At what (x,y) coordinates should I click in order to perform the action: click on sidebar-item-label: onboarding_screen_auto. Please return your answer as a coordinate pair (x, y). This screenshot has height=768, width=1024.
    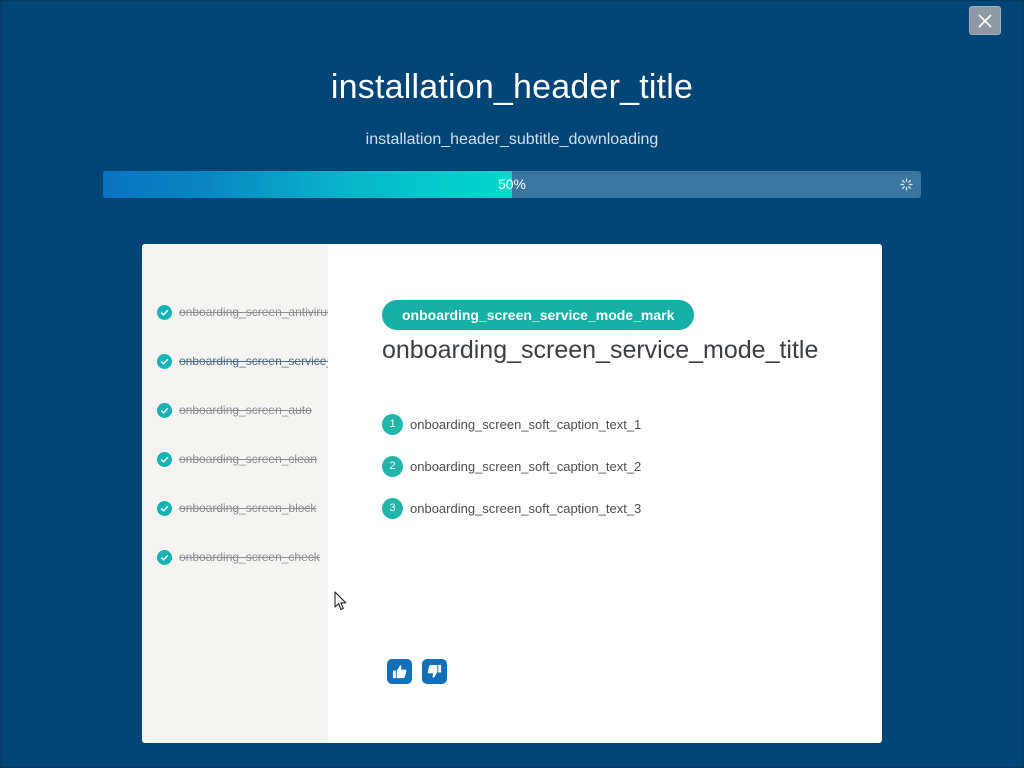
    Looking at the image, I should click on (245, 410).